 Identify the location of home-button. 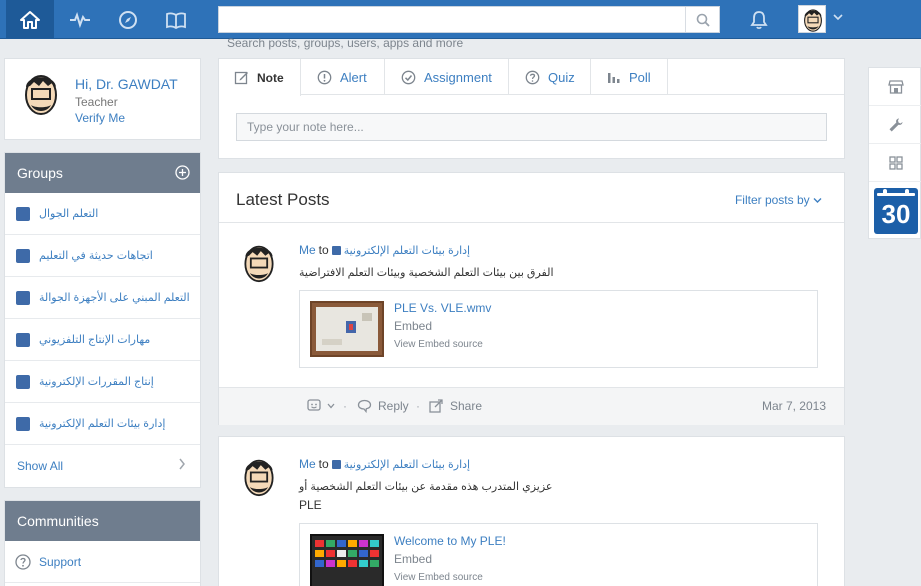
(30, 19).